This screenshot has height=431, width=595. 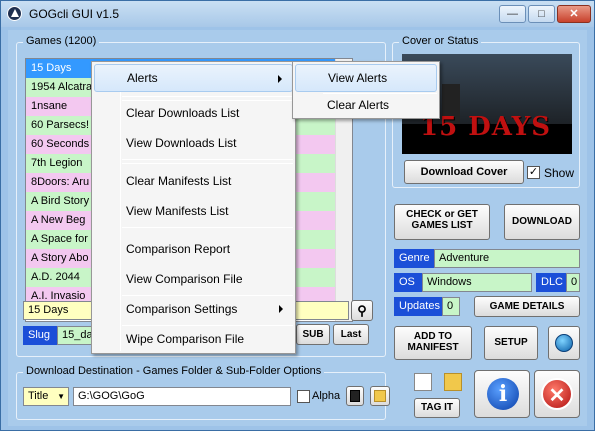 I want to click on add-to-manifest-button: ADD TO MANIFEST, so click(x=433, y=343).